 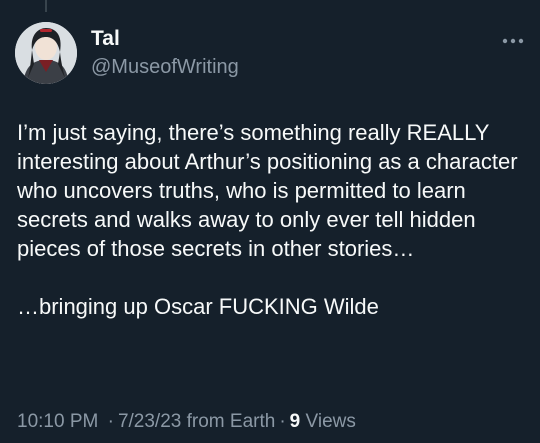 I want to click on tweet-date: 7/23/23, so click(x=149, y=421).